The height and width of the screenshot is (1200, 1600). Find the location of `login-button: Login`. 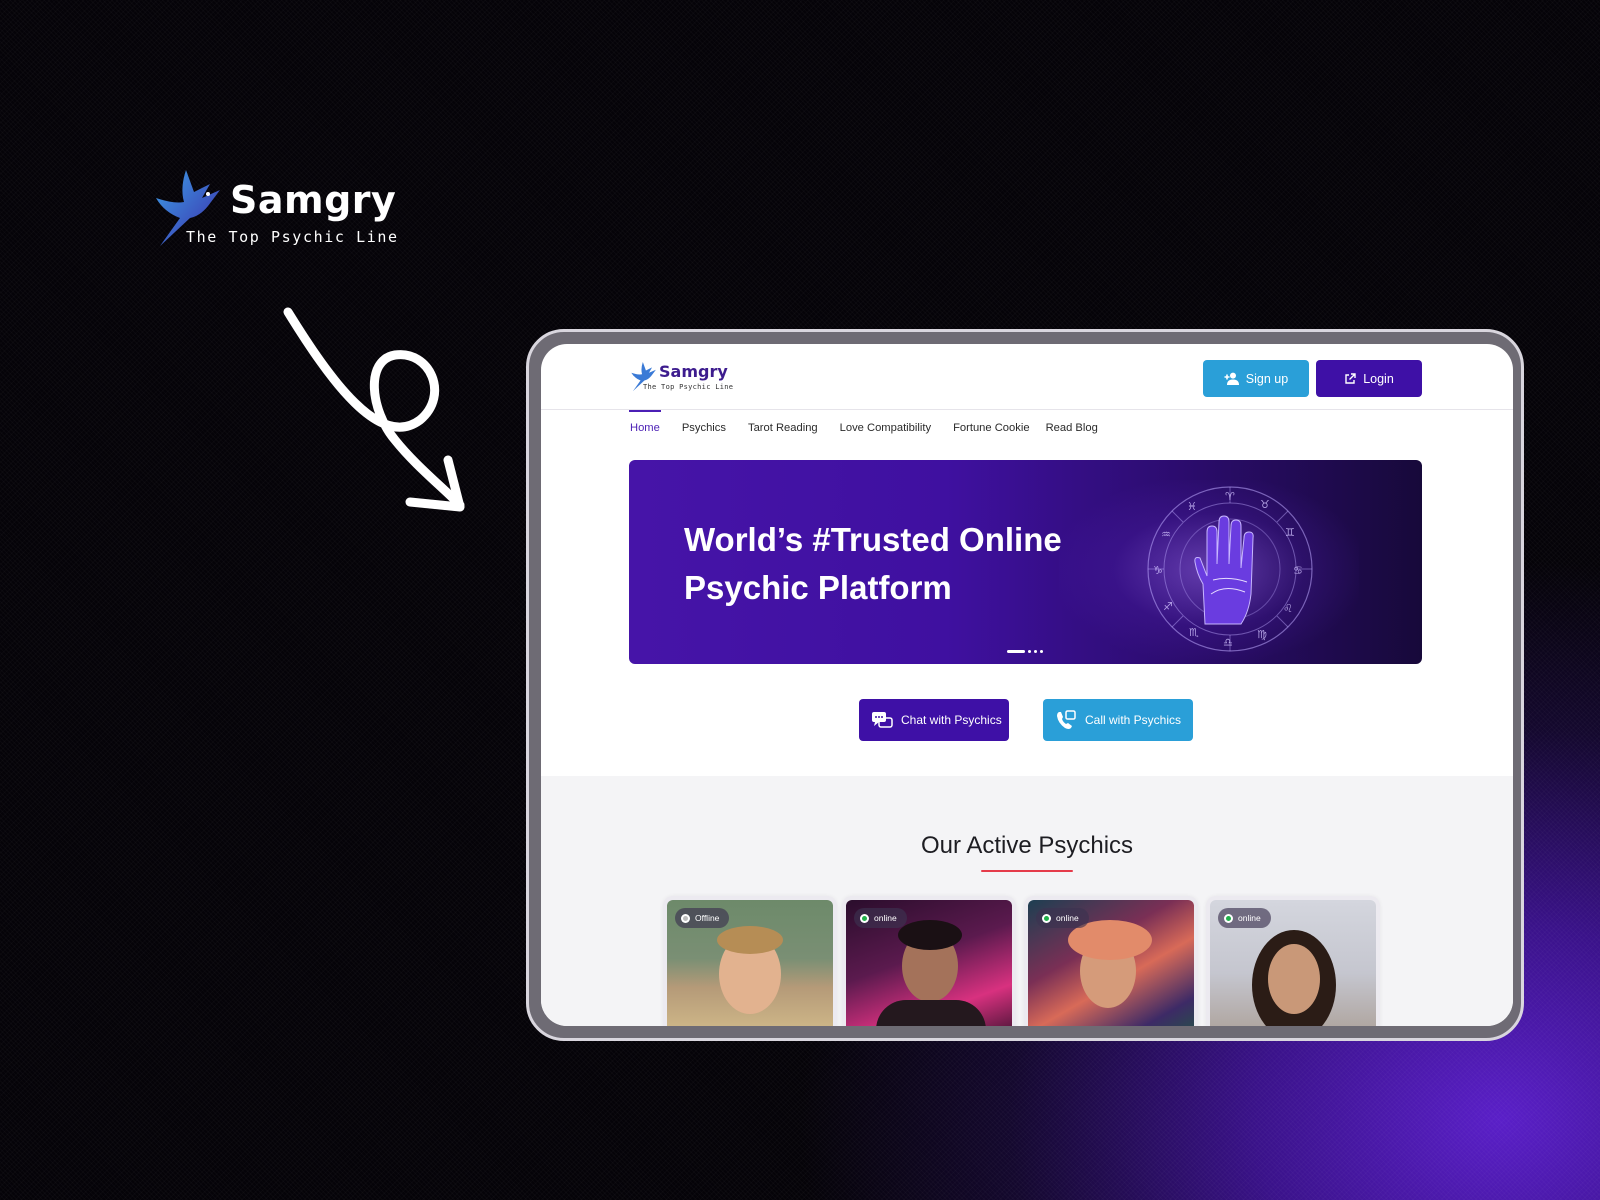

login-button: Login is located at coordinates (1369, 378).